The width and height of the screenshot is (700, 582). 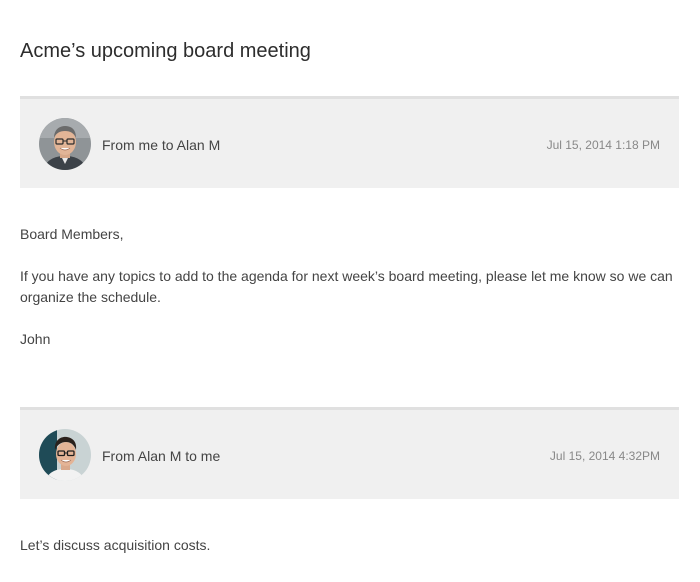 What do you see at coordinates (161, 456) in the screenshot?
I see `from-line: From Alan M to me` at bounding box center [161, 456].